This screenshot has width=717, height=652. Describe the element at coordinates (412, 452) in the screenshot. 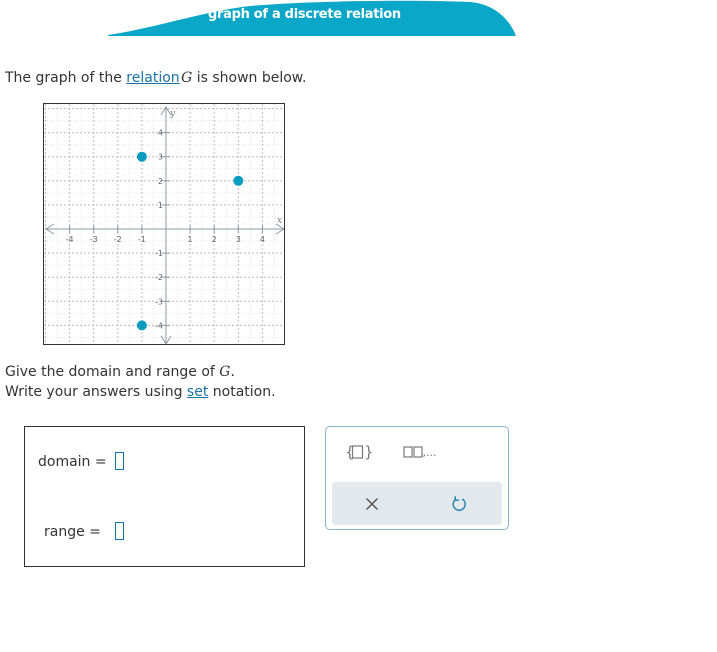

I see `list-icon` at that location.